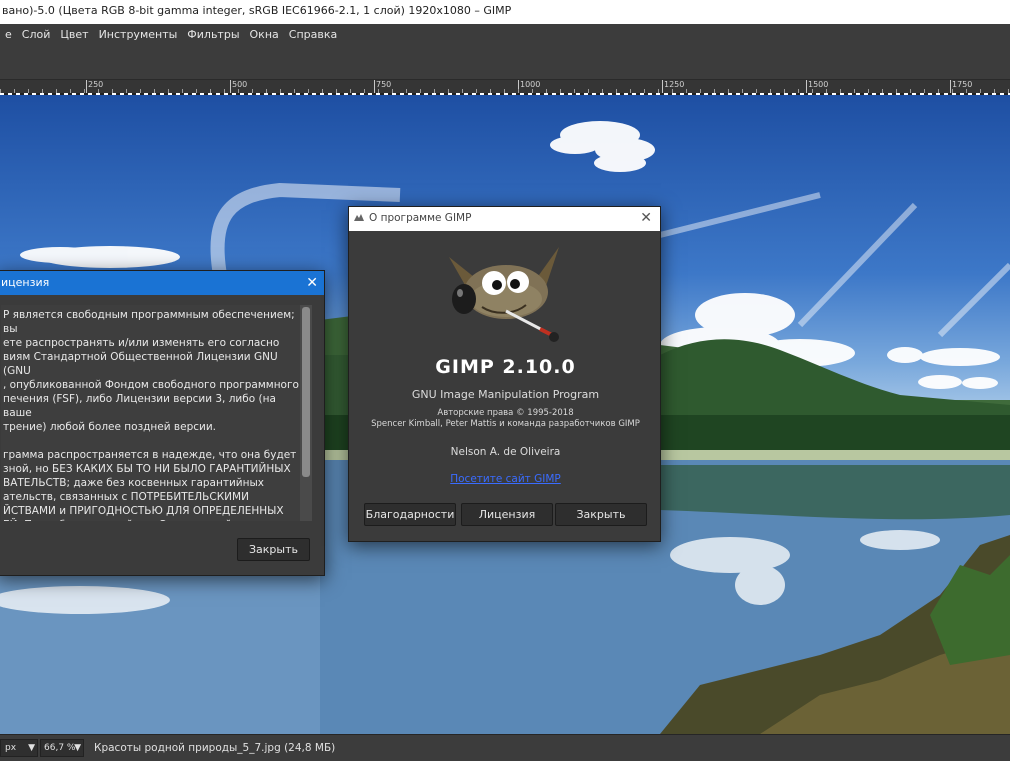 The width and height of the screenshot is (1010, 761). What do you see at coordinates (74, 34) in the screenshot?
I see `menu-item-colors: Цвет` at bounding box center [74, 34].